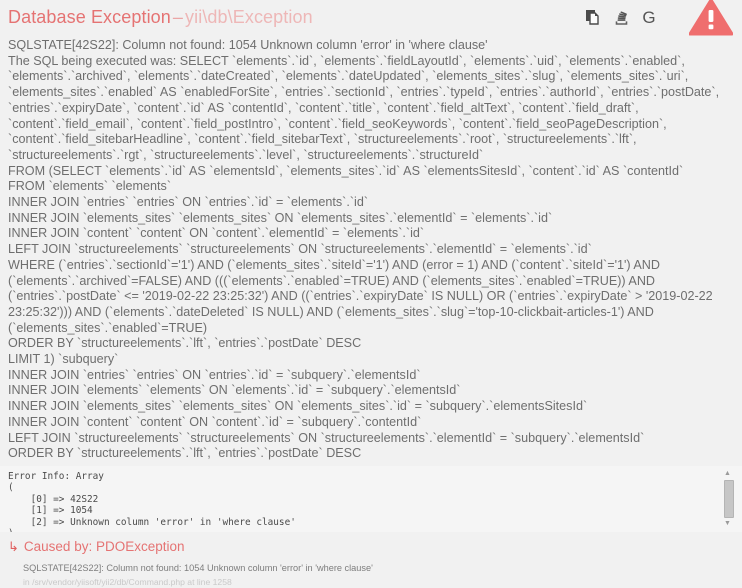 This screenshot has height=588, width=742. Describe the element at coordinates (727, 474) in the screenshot. I see `scroll-up-icon: ▲` at that location.